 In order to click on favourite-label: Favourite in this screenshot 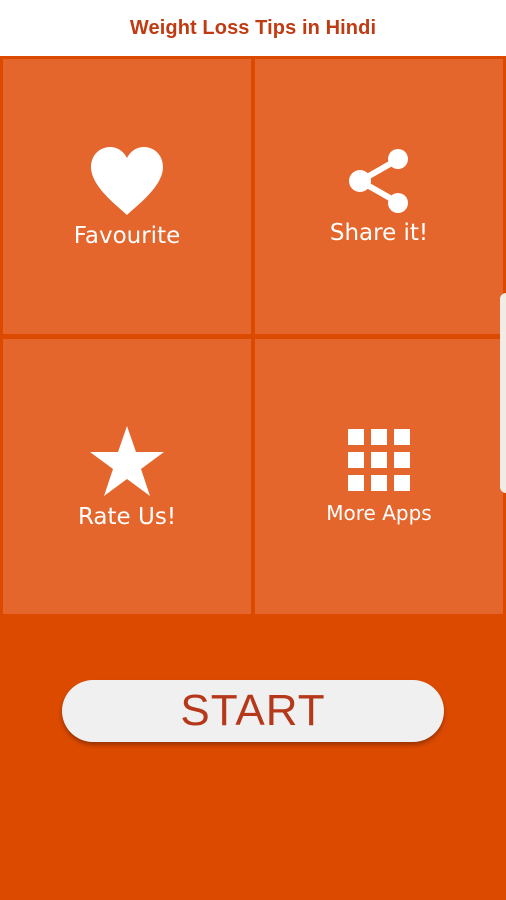, I will do `click(127, 235)`.